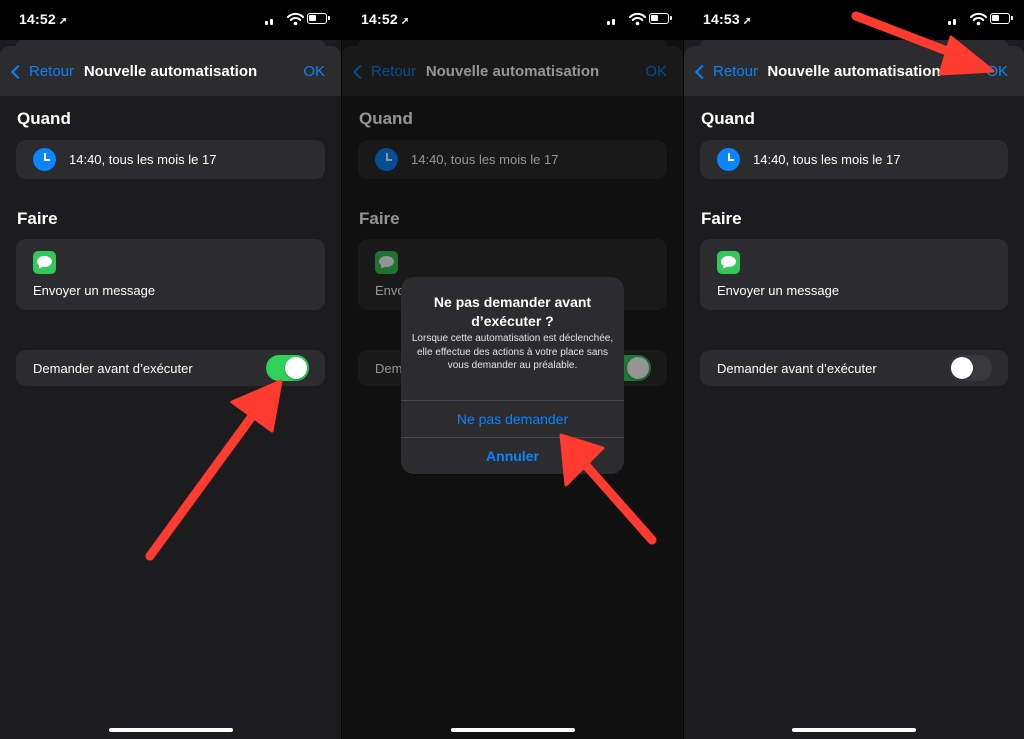  What do you see at coordinates (512, 311) in the screenshot?
I see `alert-title: Ne pas demander avant d’exécuter ?` at bounding box center [512, 311].